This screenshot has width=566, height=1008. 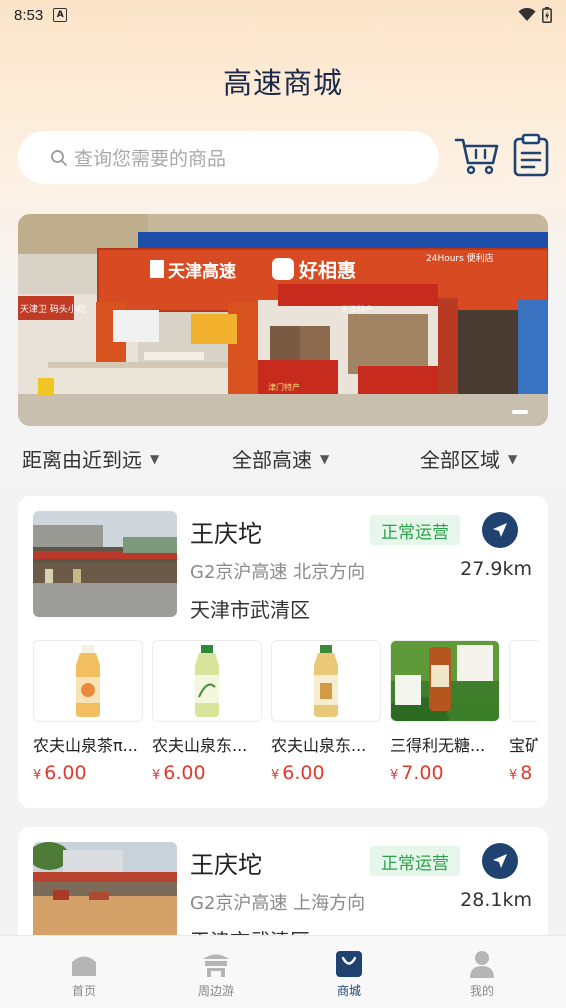 I want to click on filter-highway: 全部高速 ▼, so click(x=280, y=458).